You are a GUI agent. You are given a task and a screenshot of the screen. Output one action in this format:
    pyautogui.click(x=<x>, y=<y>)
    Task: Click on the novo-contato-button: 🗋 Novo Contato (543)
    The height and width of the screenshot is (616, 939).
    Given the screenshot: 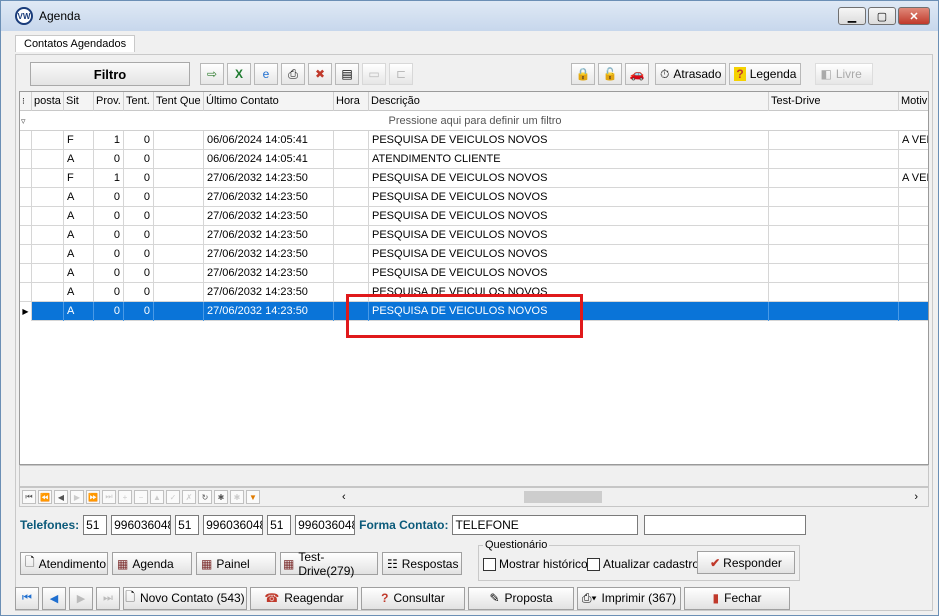 What is the action you would take?
    pyautogui.click(x=185, y=598)
    